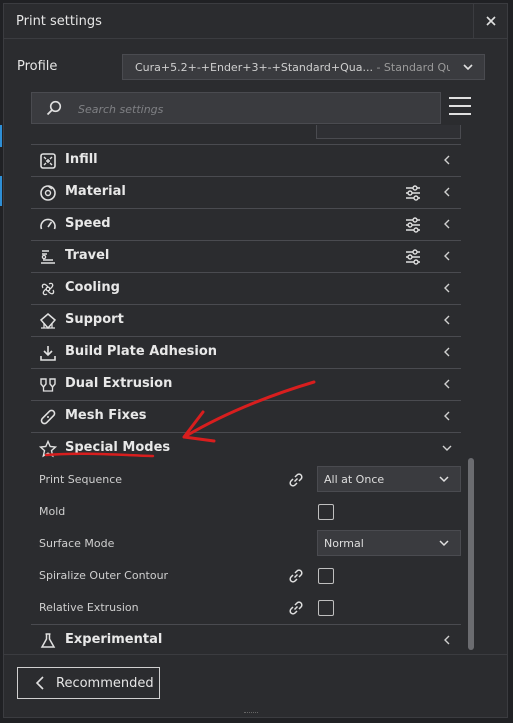 The height and width of the screenshot is (723, 513). What do you see at coordinates (389, 543) in the screenshot?
I see `surface-mode-dropdown: Normal` at bounding box center [389, 543].